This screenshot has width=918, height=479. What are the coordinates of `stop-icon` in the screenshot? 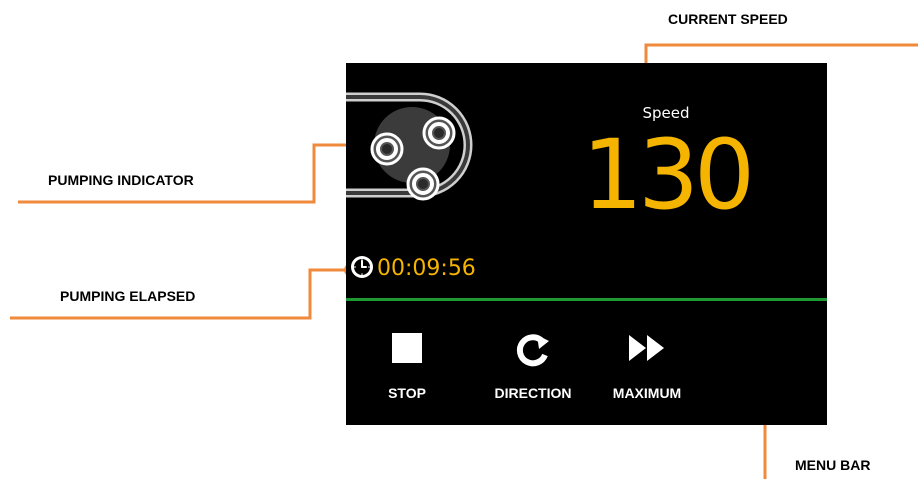 It's located at (407, 348).